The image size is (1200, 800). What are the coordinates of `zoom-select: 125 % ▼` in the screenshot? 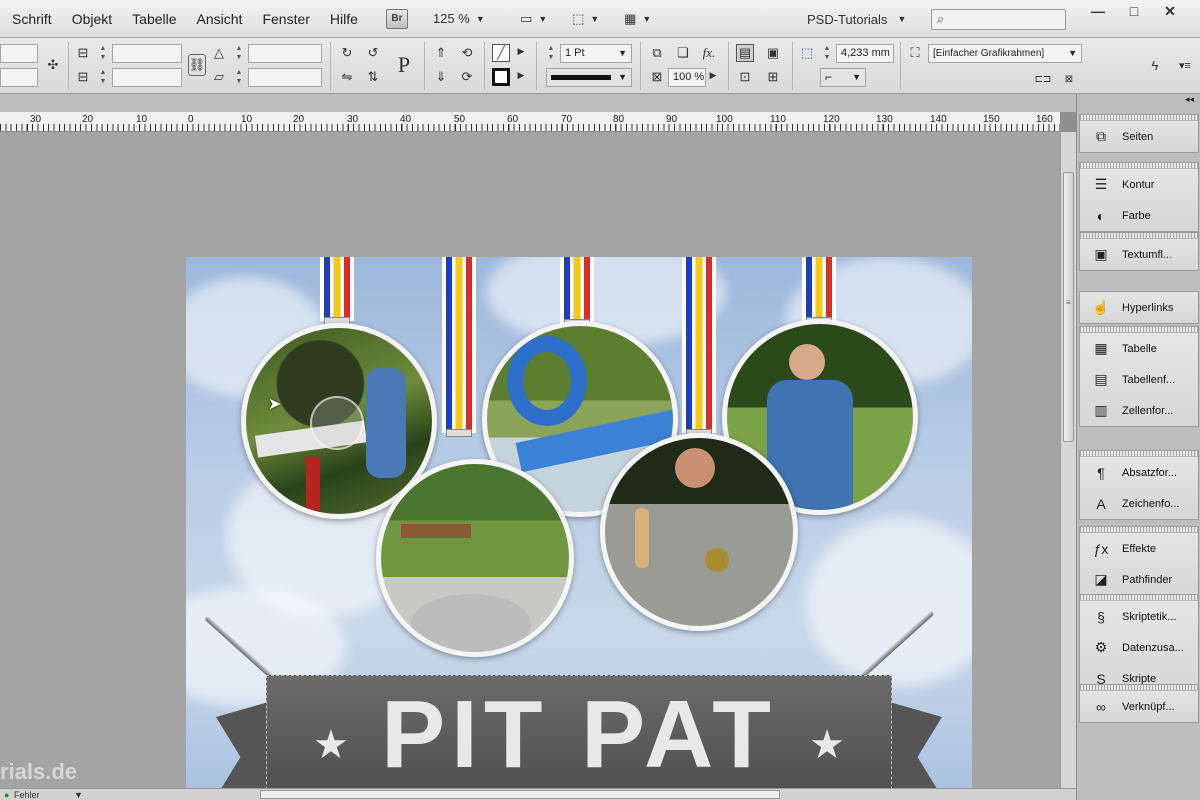 It's located at (459, 19).